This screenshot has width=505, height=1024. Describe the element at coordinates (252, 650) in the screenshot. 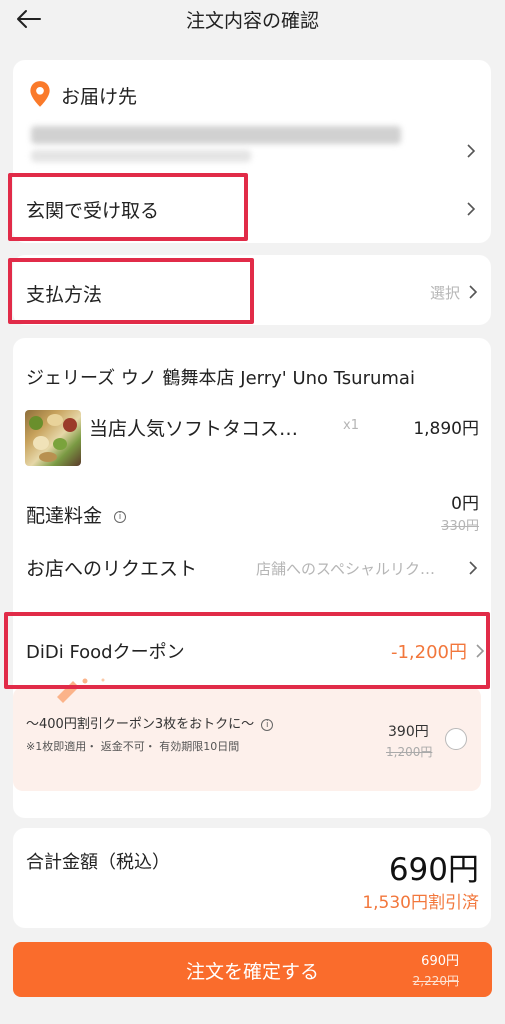

I see `coupon-row: DiDi Foodクーポン -1,200円` at that location.